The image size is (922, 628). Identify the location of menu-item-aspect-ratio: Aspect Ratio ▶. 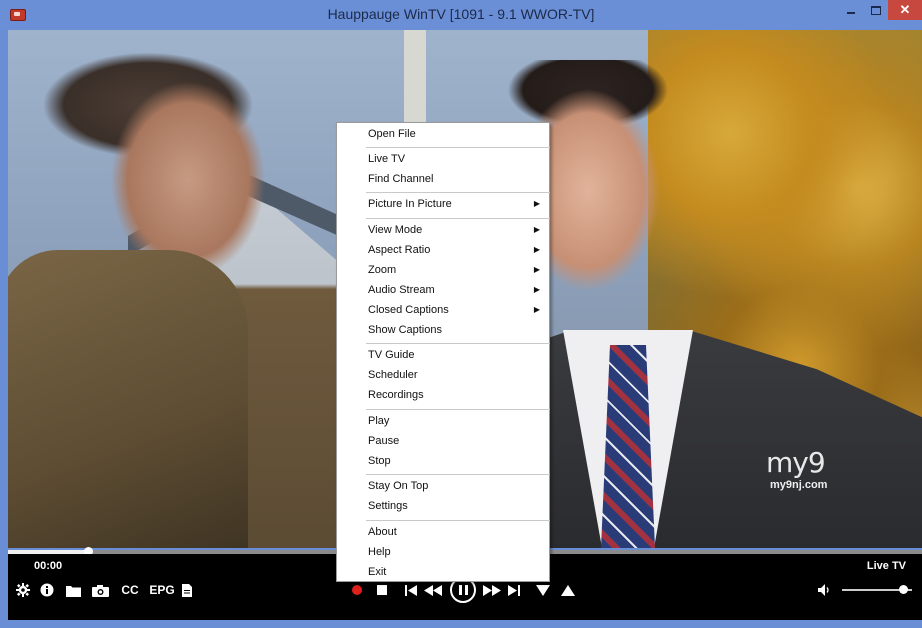
(458, 250).